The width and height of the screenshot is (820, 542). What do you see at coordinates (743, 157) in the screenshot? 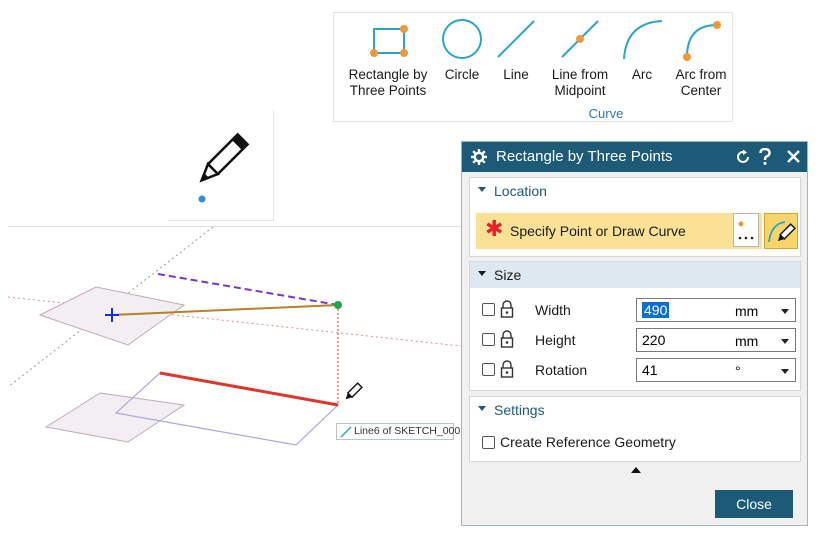
I see `reset-icon` at bounding box center [743, 157].